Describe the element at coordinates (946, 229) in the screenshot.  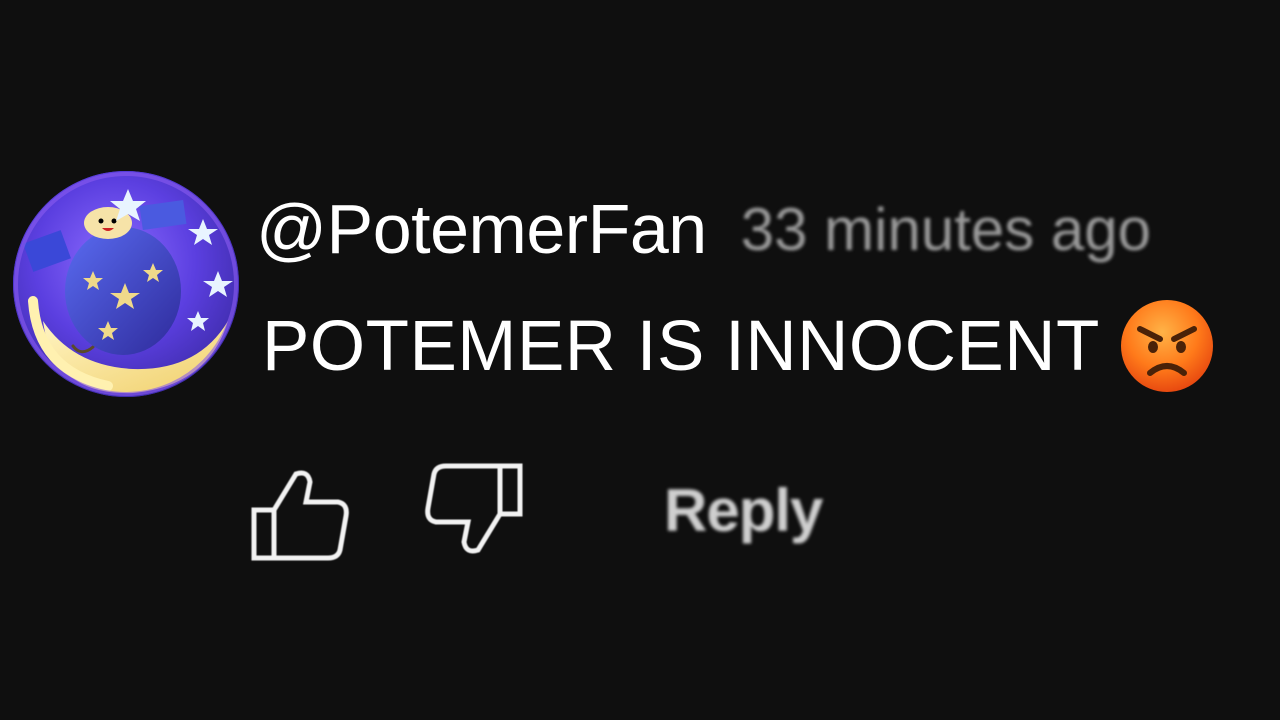
I see `comment-timestamp: 33 minutes ago` at that location.